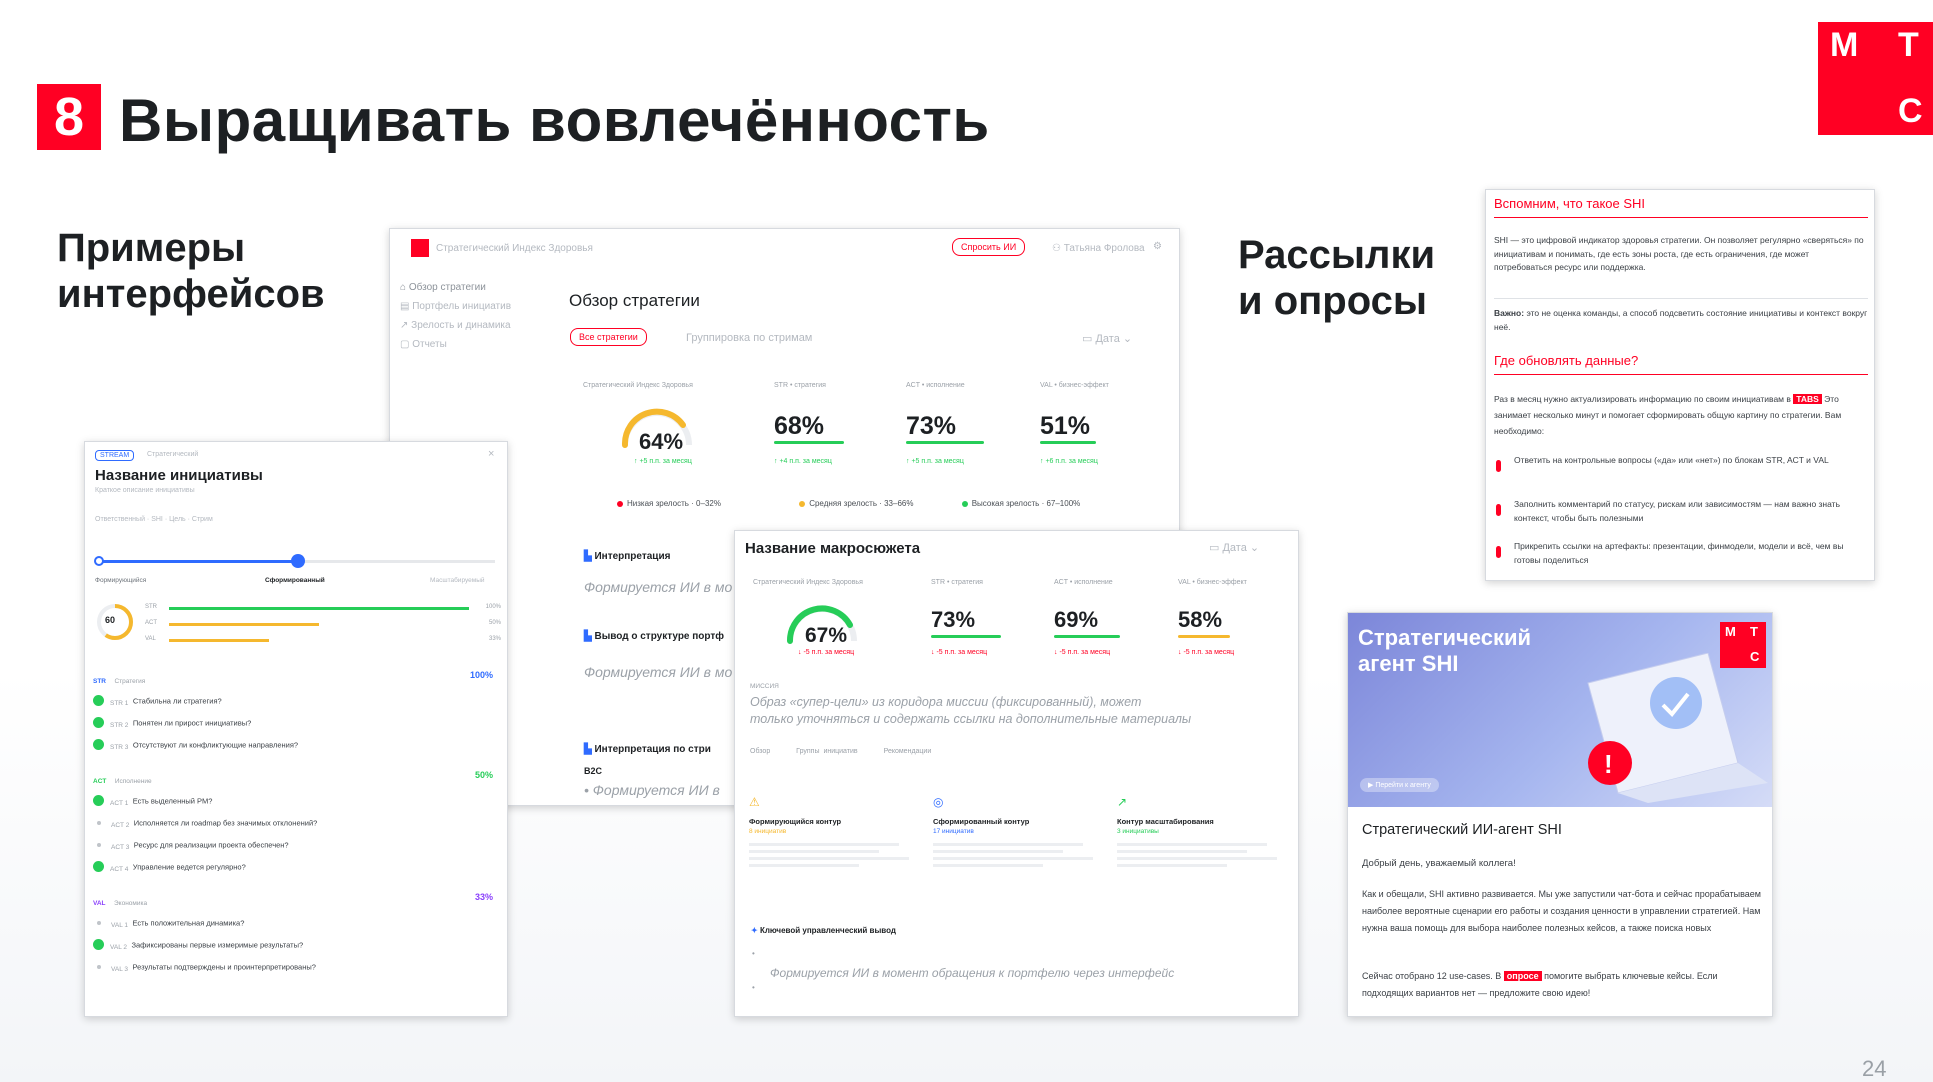  What do you see at coordinates (839, 831) in the screenshot?
I see `contour-column-forming: ⚠ Формирующийся контур 8 инициатив` at bounding box center [839, 831].